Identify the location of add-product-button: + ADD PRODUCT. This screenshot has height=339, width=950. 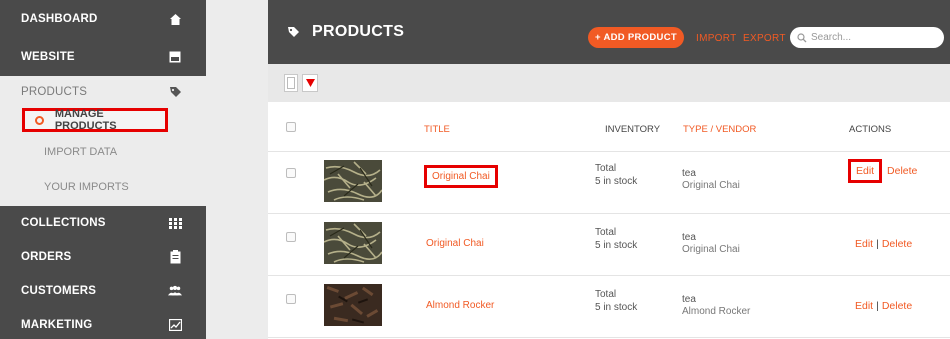
(636, 37).